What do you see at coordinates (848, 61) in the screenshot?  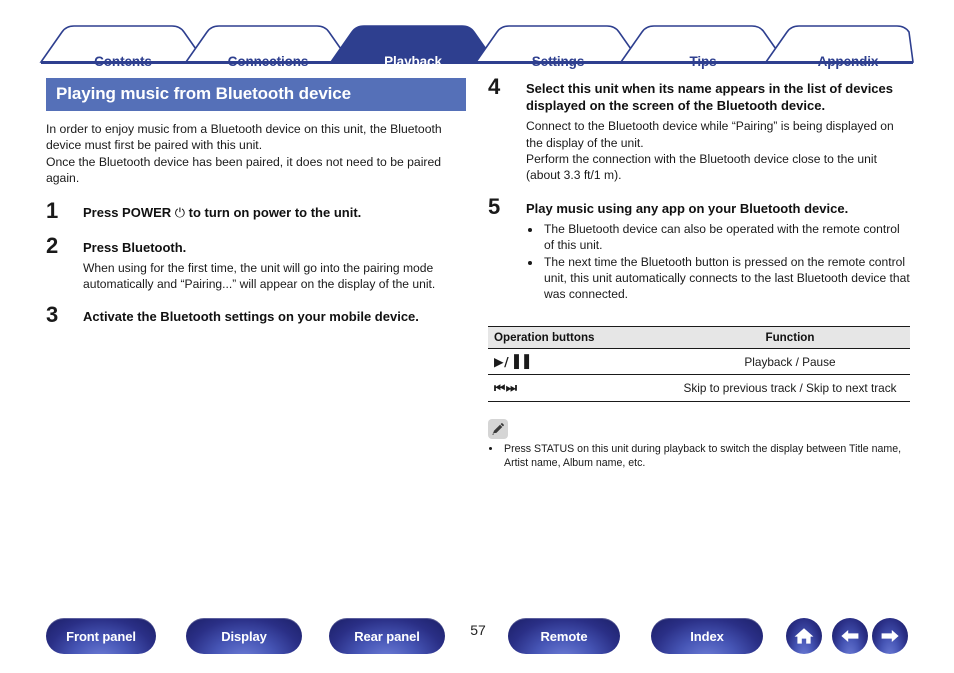 I see `tab-appendix: Appendix` at bounding box center [848, 61].